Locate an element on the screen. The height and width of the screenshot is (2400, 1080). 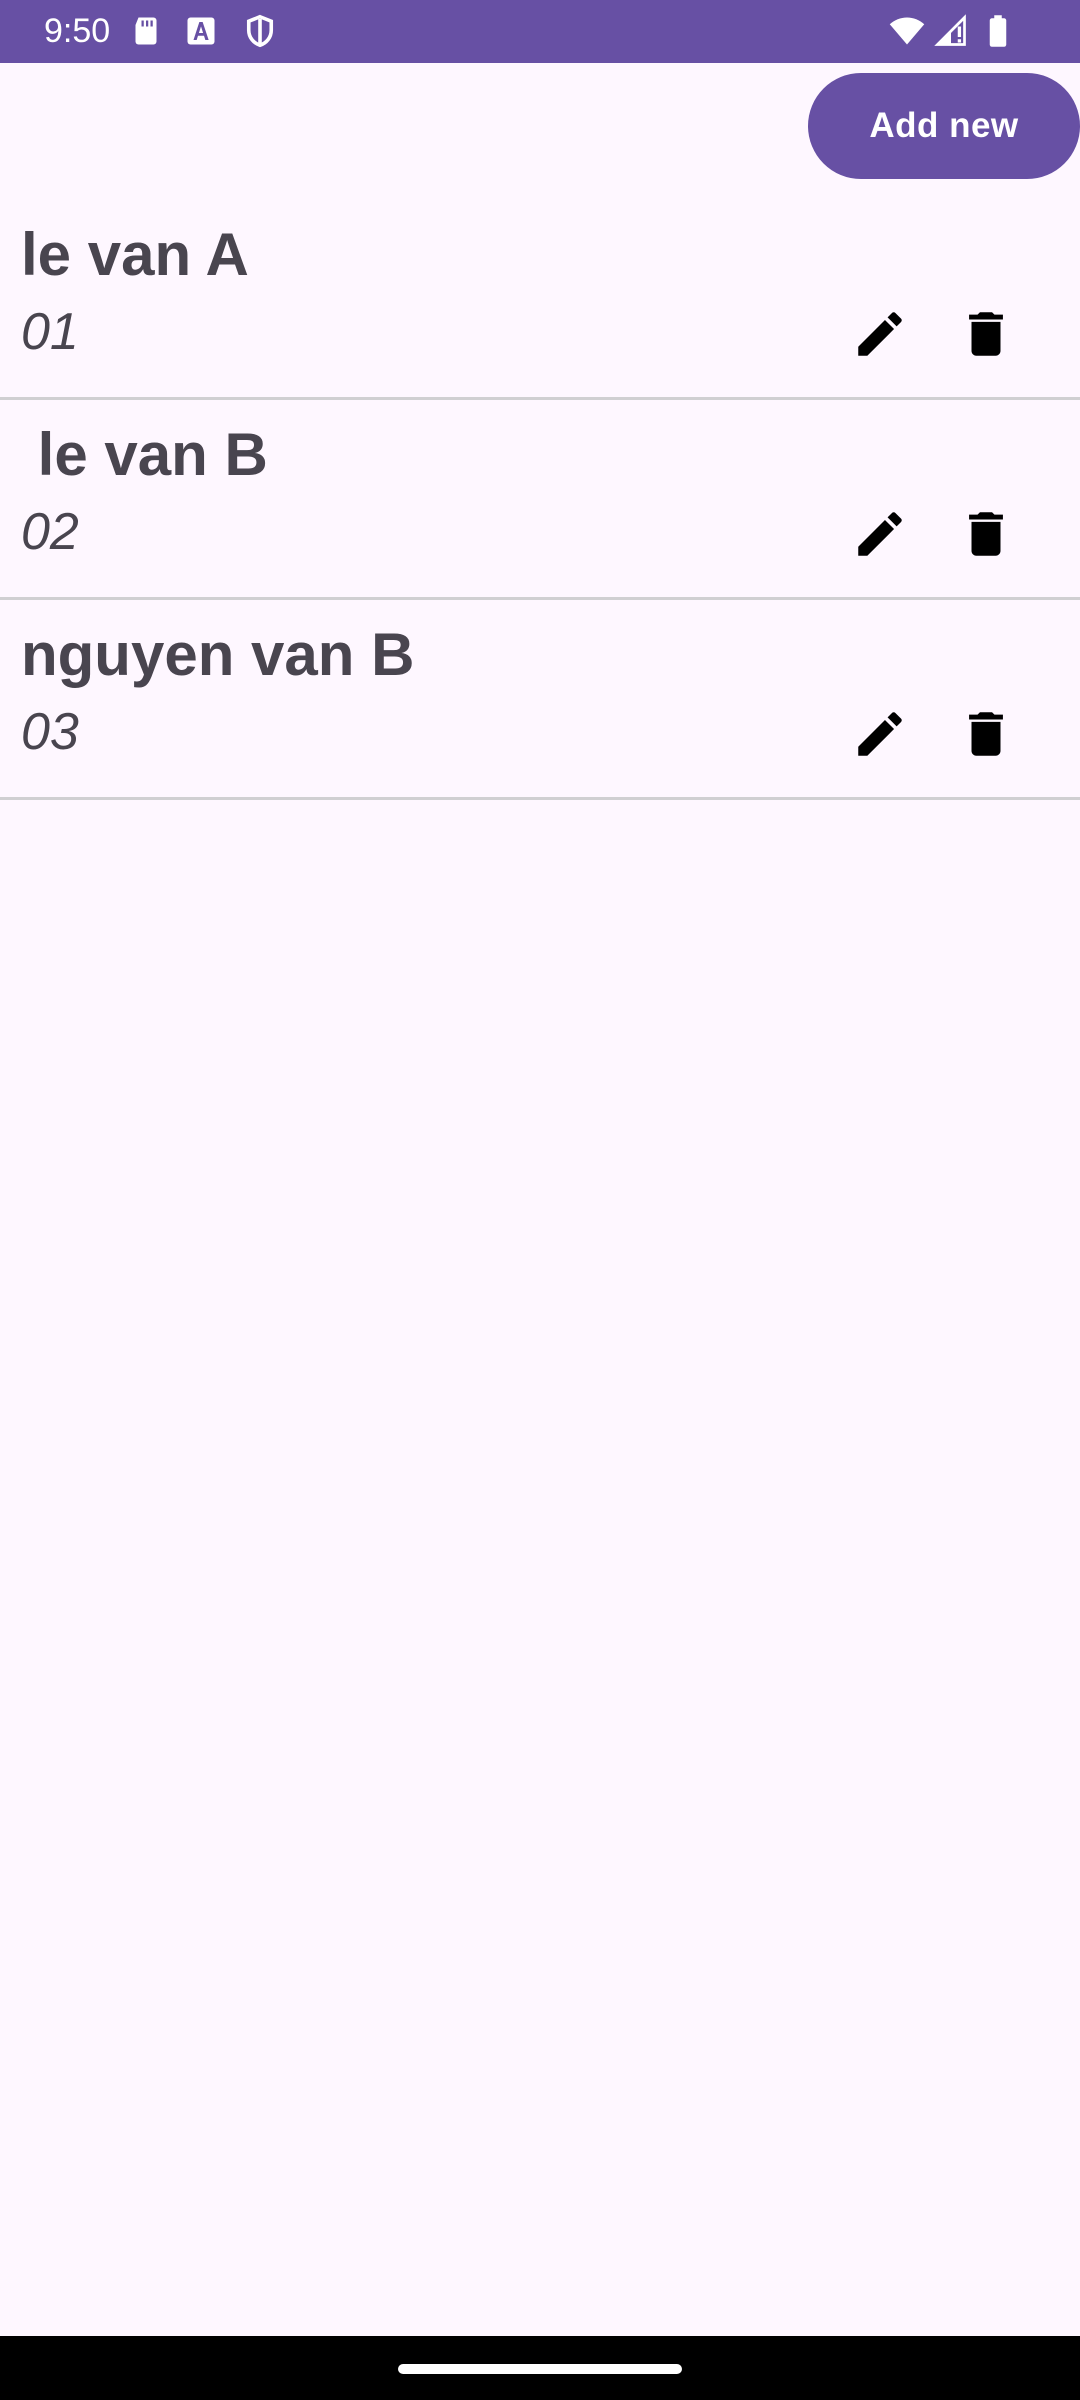
list-item: le van B 02 is located at coordinates (540, 500).